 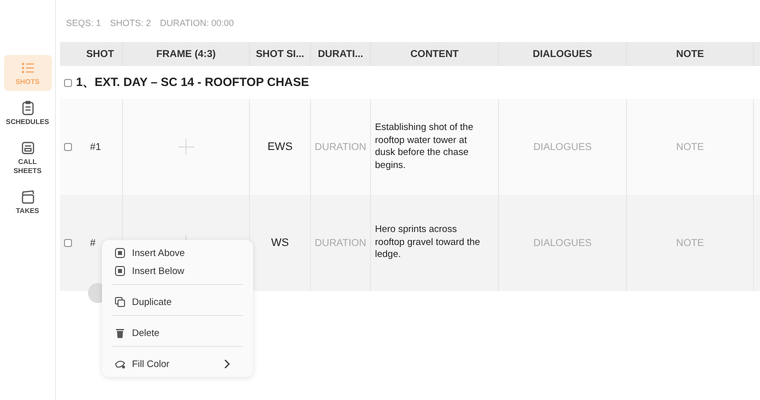 I want to click on content-text: Hero sprints across rooftop gravel toward the ledge., so click(x=428, y=243).